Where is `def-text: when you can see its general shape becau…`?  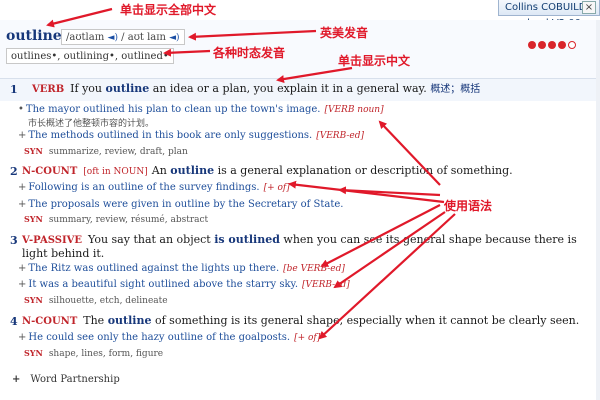 def-text: when you can see its general shape becau… is located at coordinates (428, 239).